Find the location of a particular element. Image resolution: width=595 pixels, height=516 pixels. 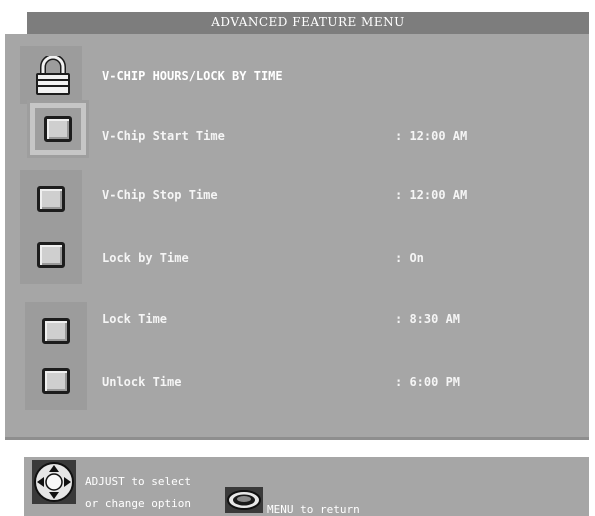

row-icon-tile-unlock-time is located at coordinates (56, 381).